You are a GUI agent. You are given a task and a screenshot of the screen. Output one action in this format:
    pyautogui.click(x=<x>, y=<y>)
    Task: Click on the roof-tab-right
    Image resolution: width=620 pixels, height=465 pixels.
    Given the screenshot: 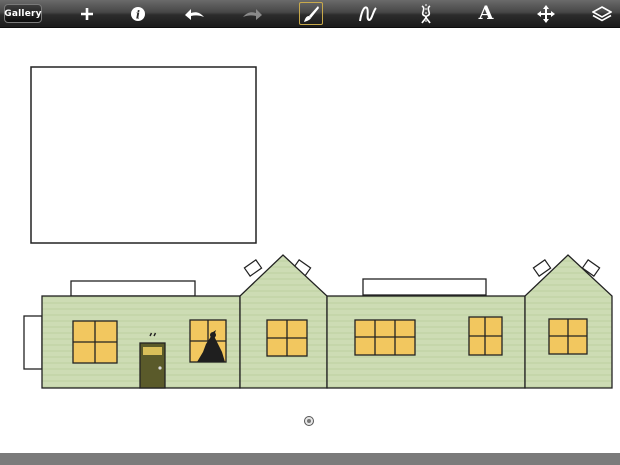 What is the action you would take?
    pyautogui.click(x=424, y=287)
    